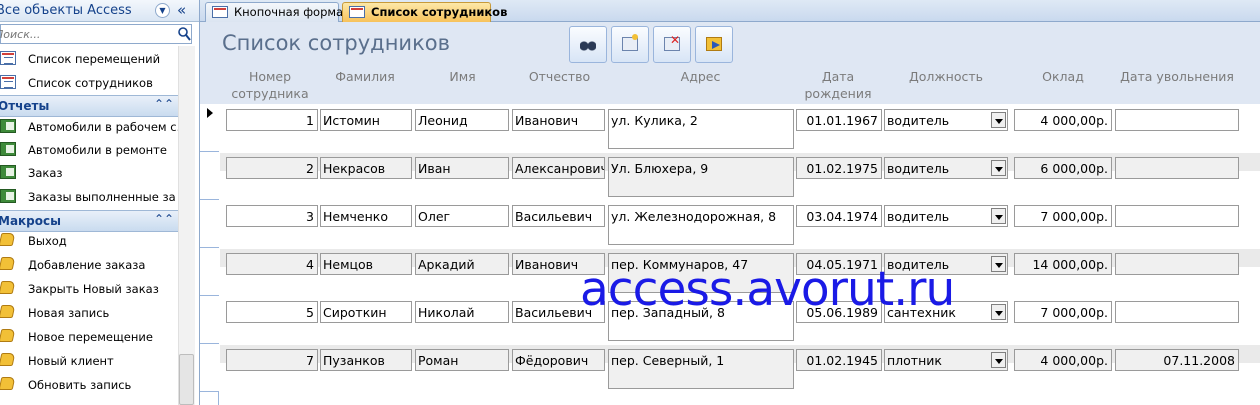  Describe the element at coordinates (630, 44) in the screenshot. I see `new-record-button` at that location.